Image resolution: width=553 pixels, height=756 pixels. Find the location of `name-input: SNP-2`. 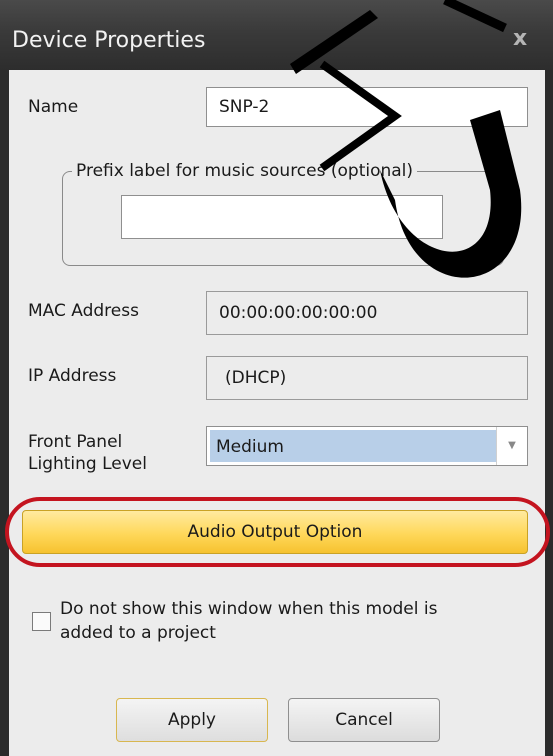

name-input: SNP-2 is located at coordinates (367, 107).